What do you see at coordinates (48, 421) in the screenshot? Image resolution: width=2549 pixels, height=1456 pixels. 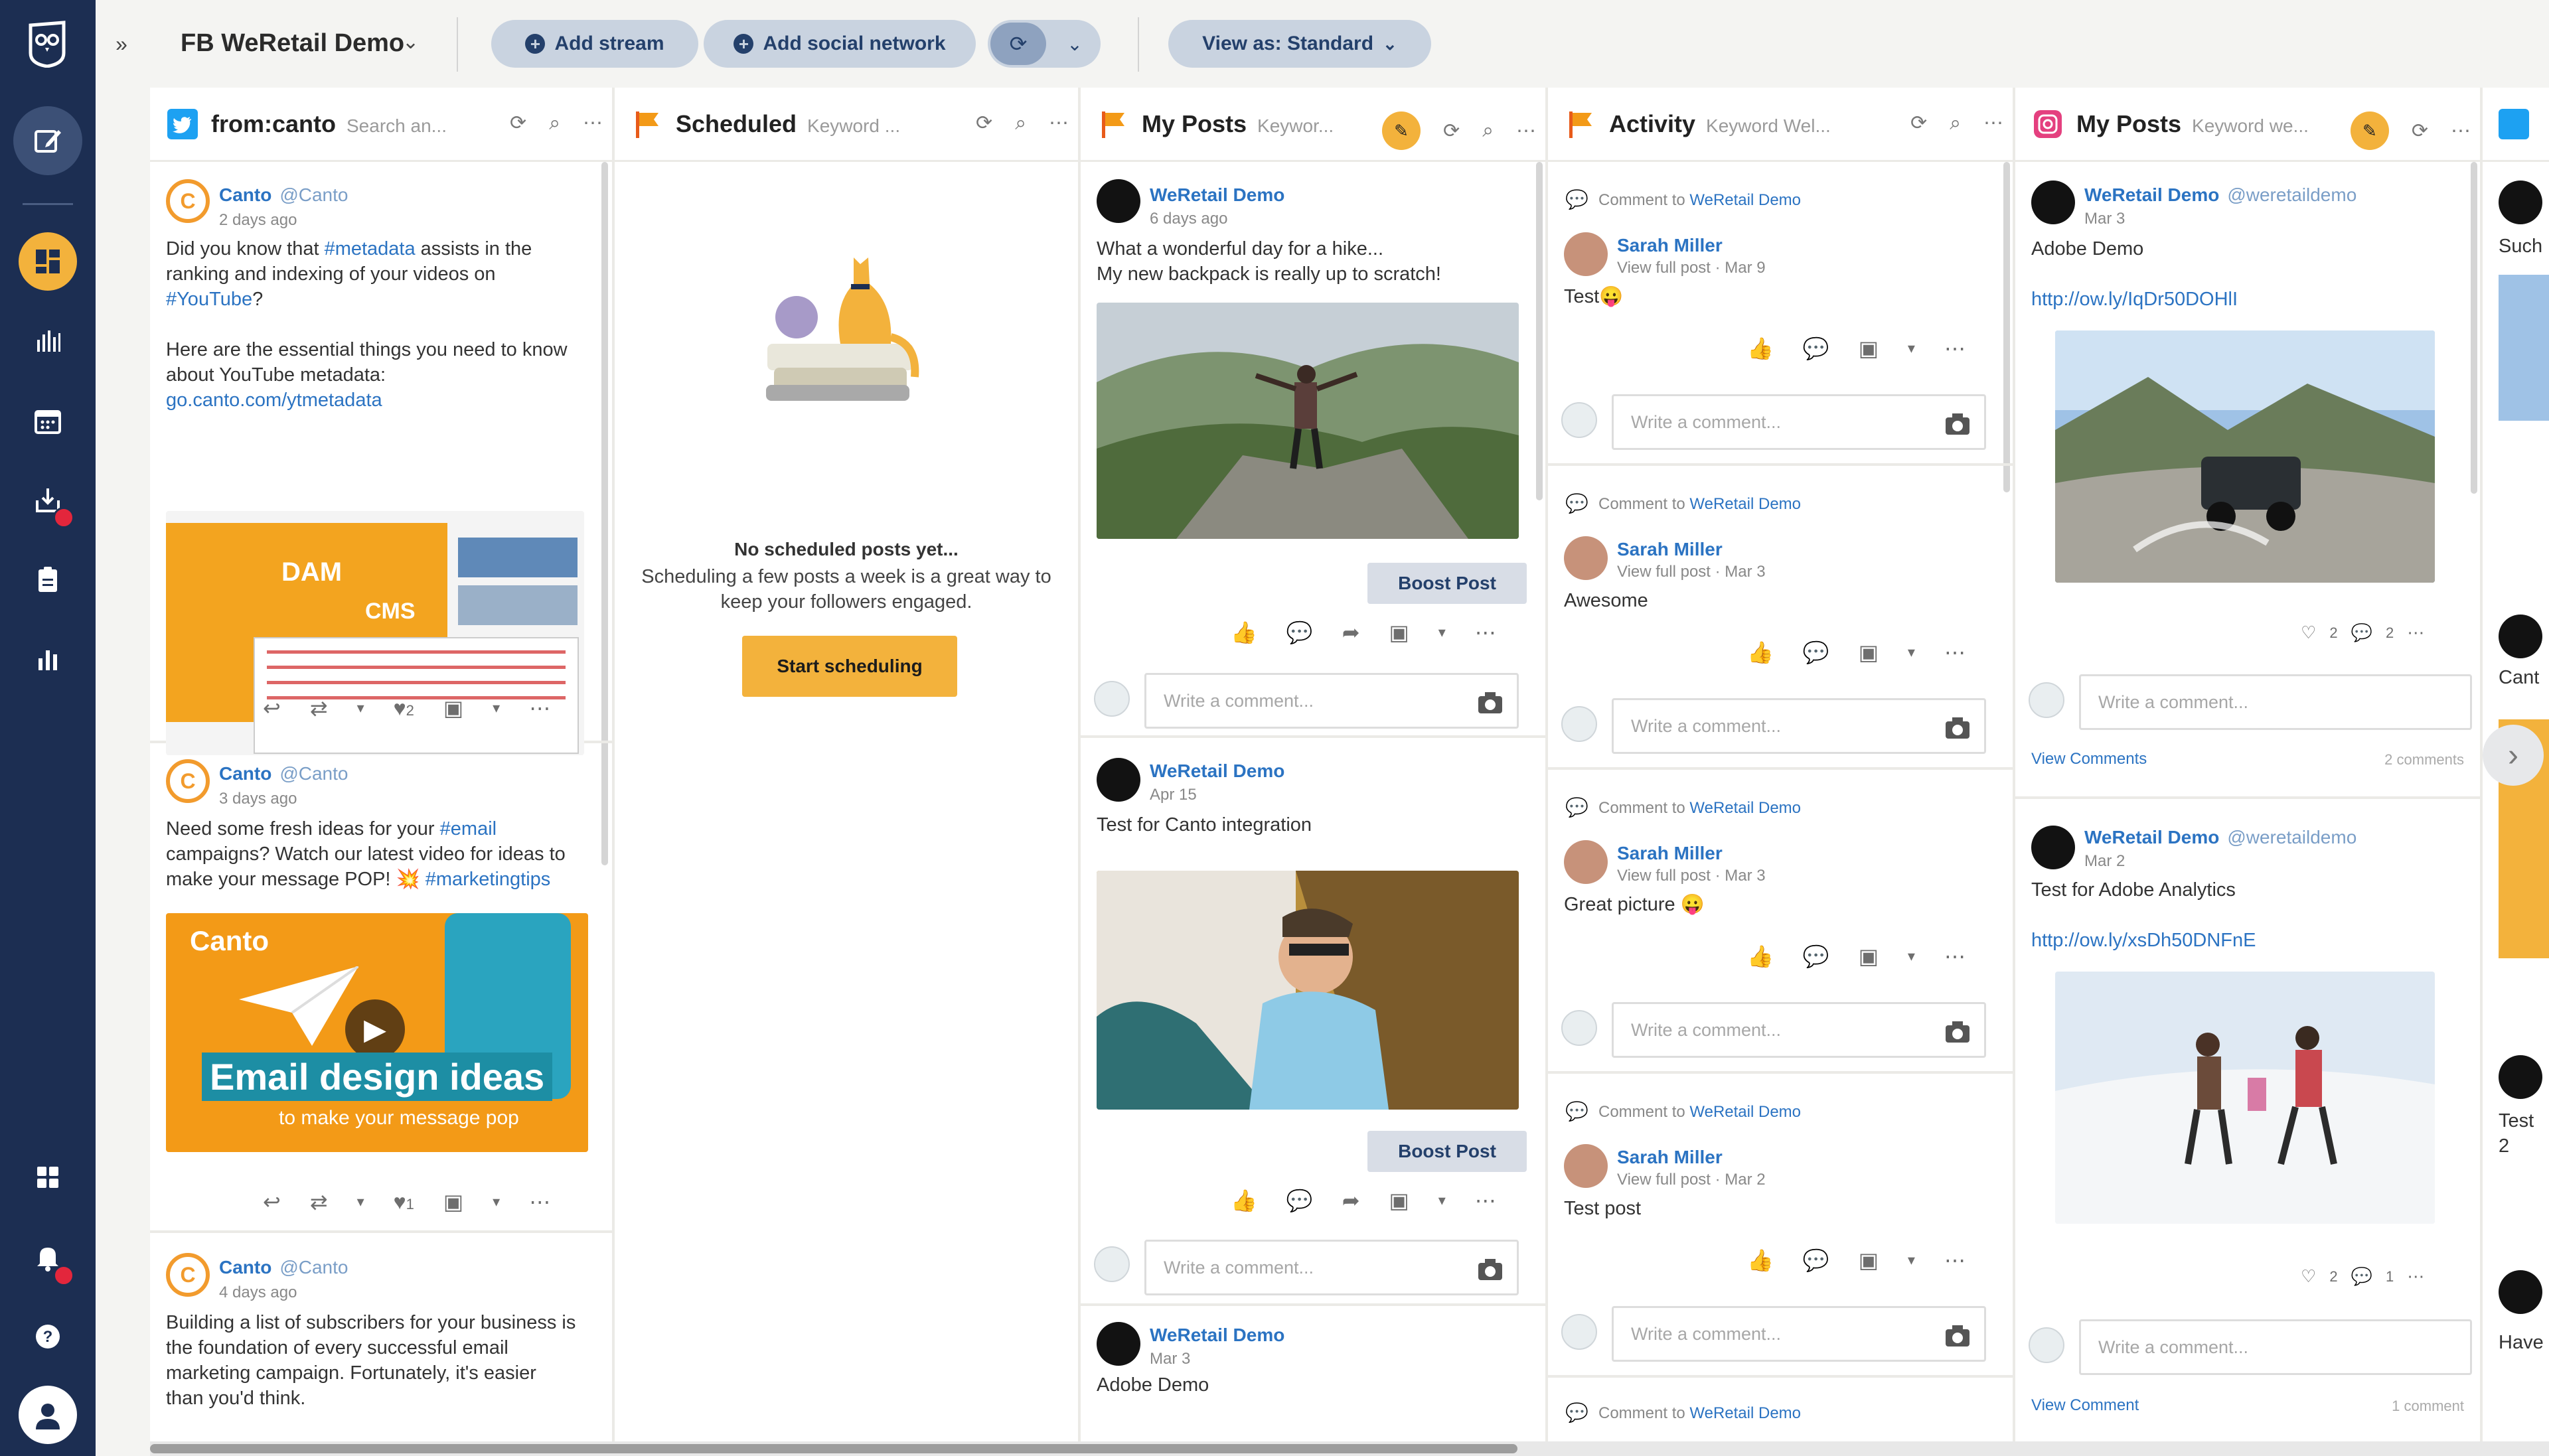 I see `planner-nav-button` at bounding box center [48, 421].